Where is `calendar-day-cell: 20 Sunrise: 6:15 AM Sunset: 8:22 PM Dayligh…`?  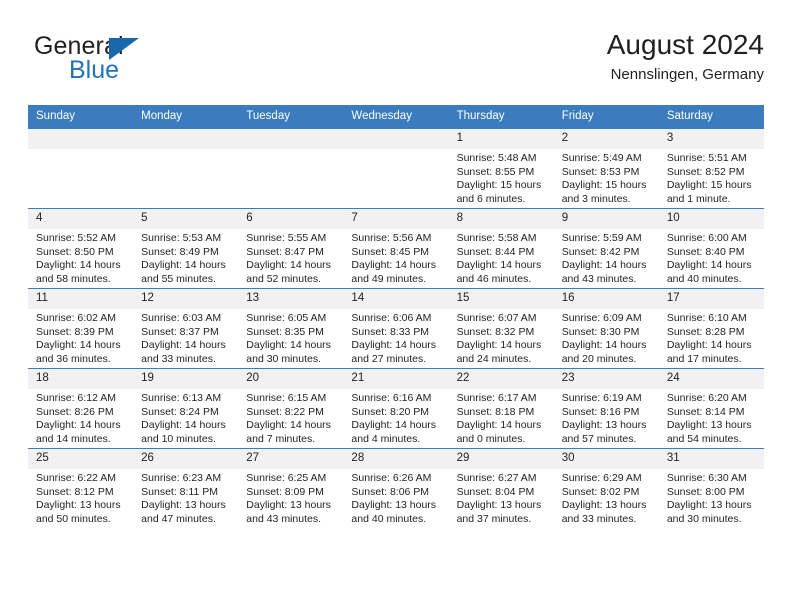 calendar-day-cell: 20 Sunrise: 6:15 AM Sunset: 8:22 PM Dayligh… is located at coordinates (291, 408).